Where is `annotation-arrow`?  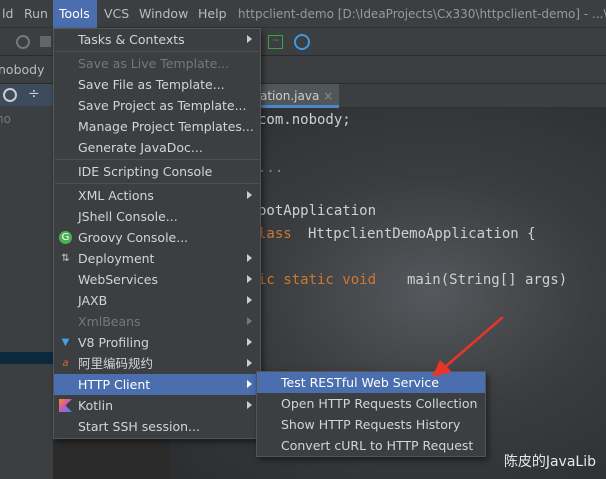 annotation-arrow is located at coordinates (468, 346).